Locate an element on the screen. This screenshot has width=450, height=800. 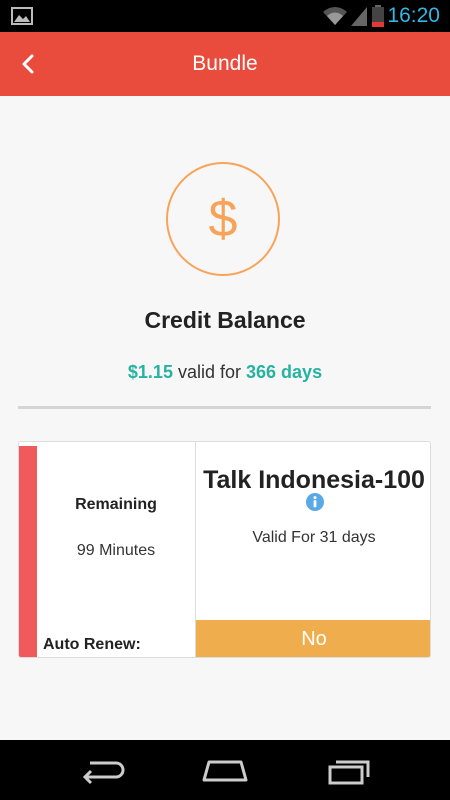
bundle-plan-panel: Talk Indonesia-100 Valid For 31 days No is located at coordinates (313, 549).